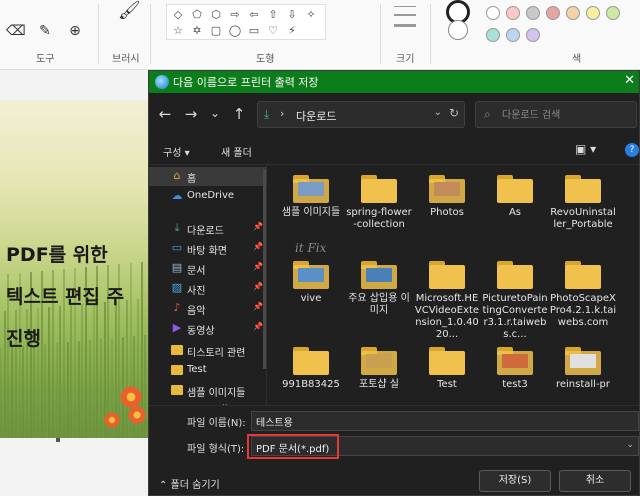 This screenshot has height=496, width=640. What do you see at coordinates (632, 150) in the screenshot?
I see `help-icon: ?` at bounding box center [632, 150].